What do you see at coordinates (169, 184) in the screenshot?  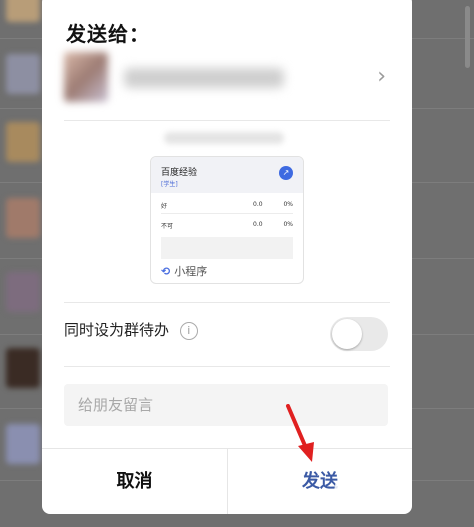 I see `card-subtitle: [学生]` at bounding box center [169, 184].